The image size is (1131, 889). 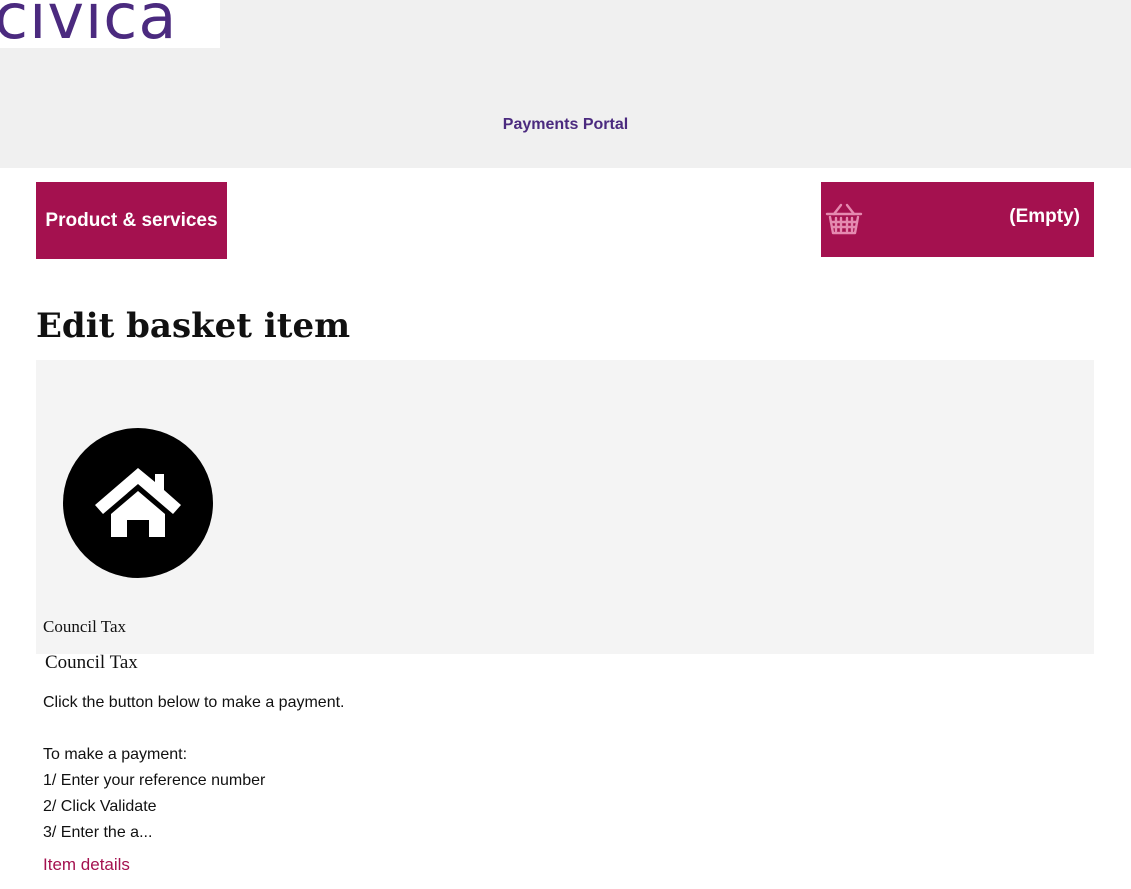 What do you see at coordinates (565, 124) in the screenshot?
I see `portal-title: Payments Portal` at bounding box center [565, 124].